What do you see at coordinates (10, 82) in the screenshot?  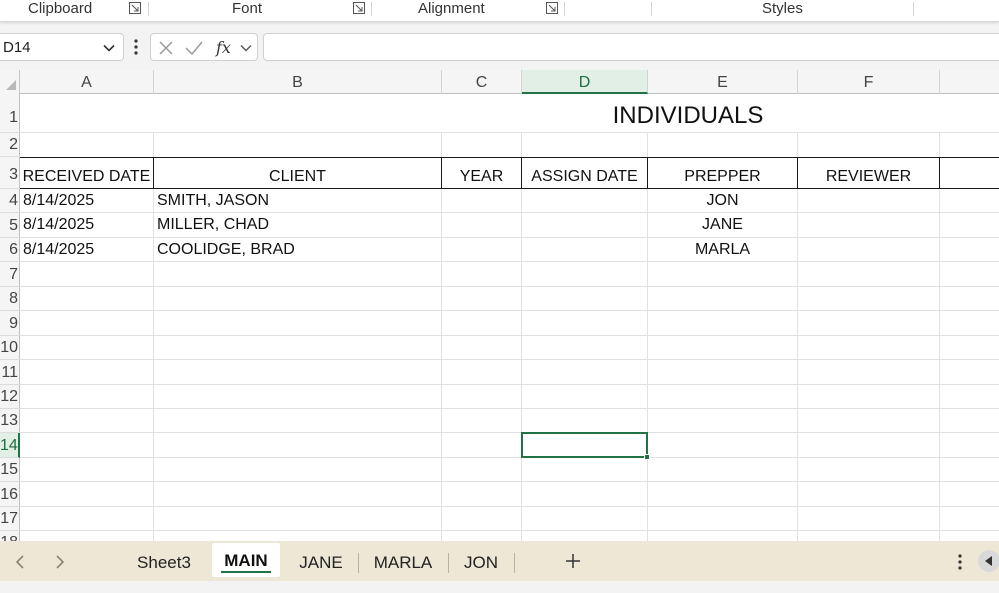 I see `select-all-corner` at bounding box center [10, 82].